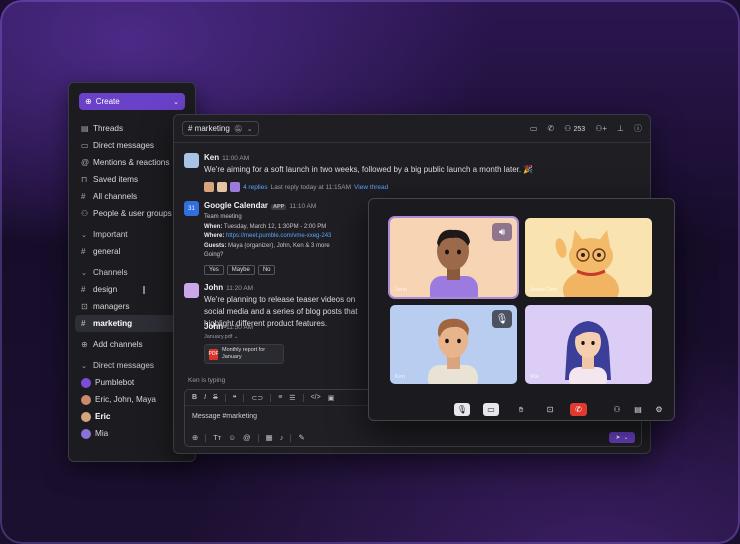 This screenshot has height=544, width=740. Describe the element at coordinates (550, 128) in the screenshot. I see `phone-icon: ✆` at that location.